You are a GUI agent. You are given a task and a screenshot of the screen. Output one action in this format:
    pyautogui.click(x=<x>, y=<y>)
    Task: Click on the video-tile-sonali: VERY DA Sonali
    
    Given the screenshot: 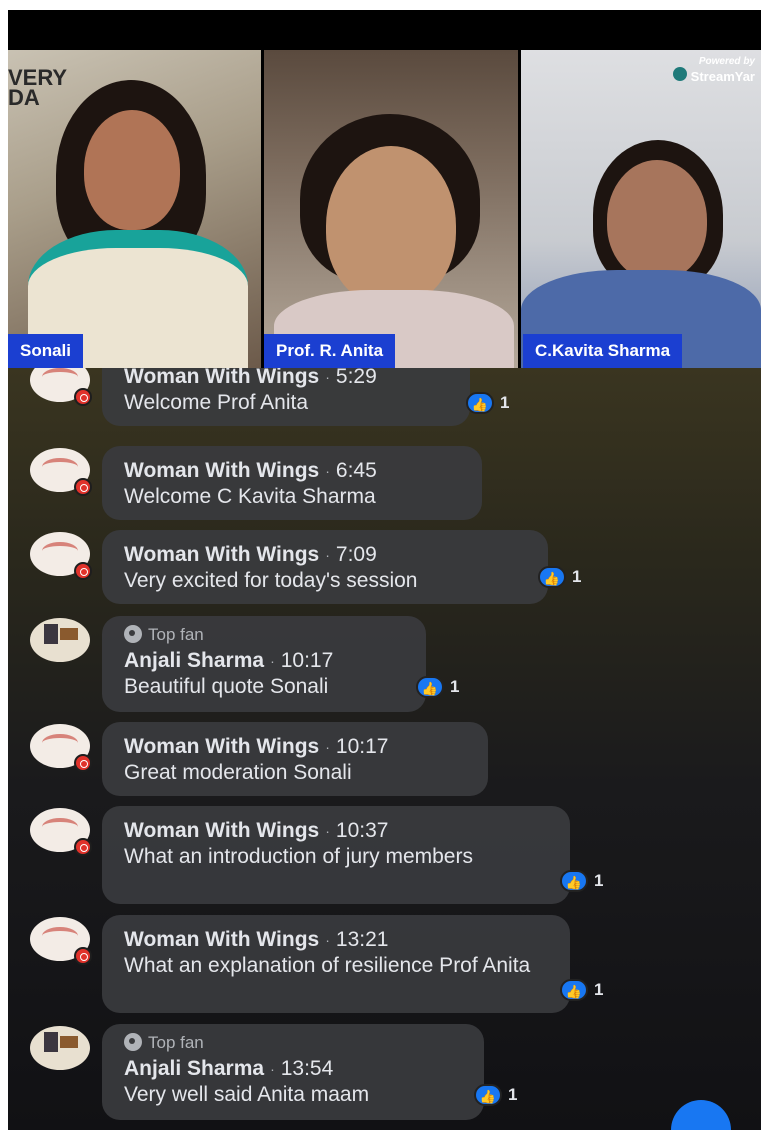 What is the action you would take?
    pyautogui.click(x=134, y=209)
    